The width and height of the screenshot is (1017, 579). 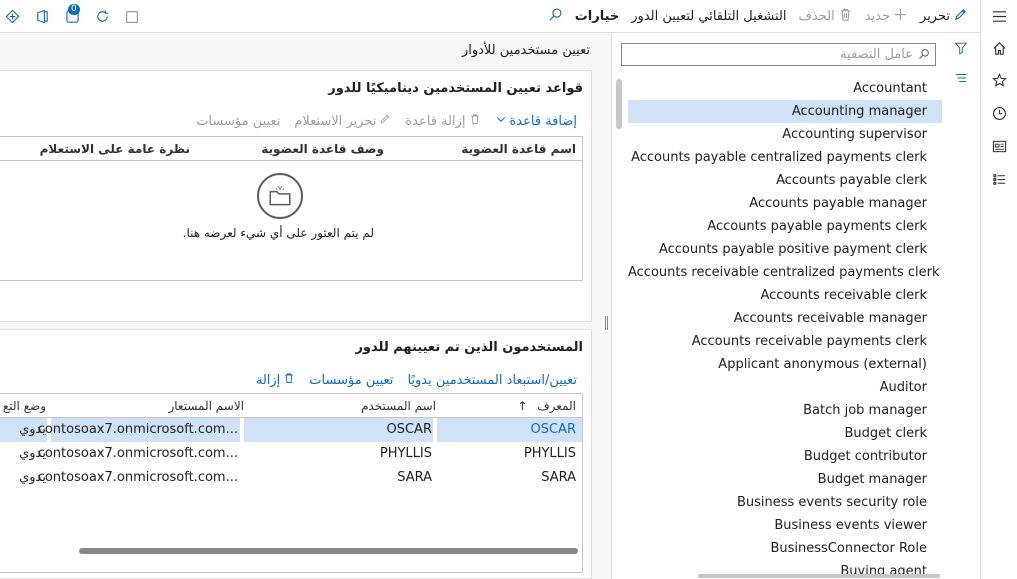 I want to click on filter-placeholder: عامل التصفية, so click(x=876, y=54).